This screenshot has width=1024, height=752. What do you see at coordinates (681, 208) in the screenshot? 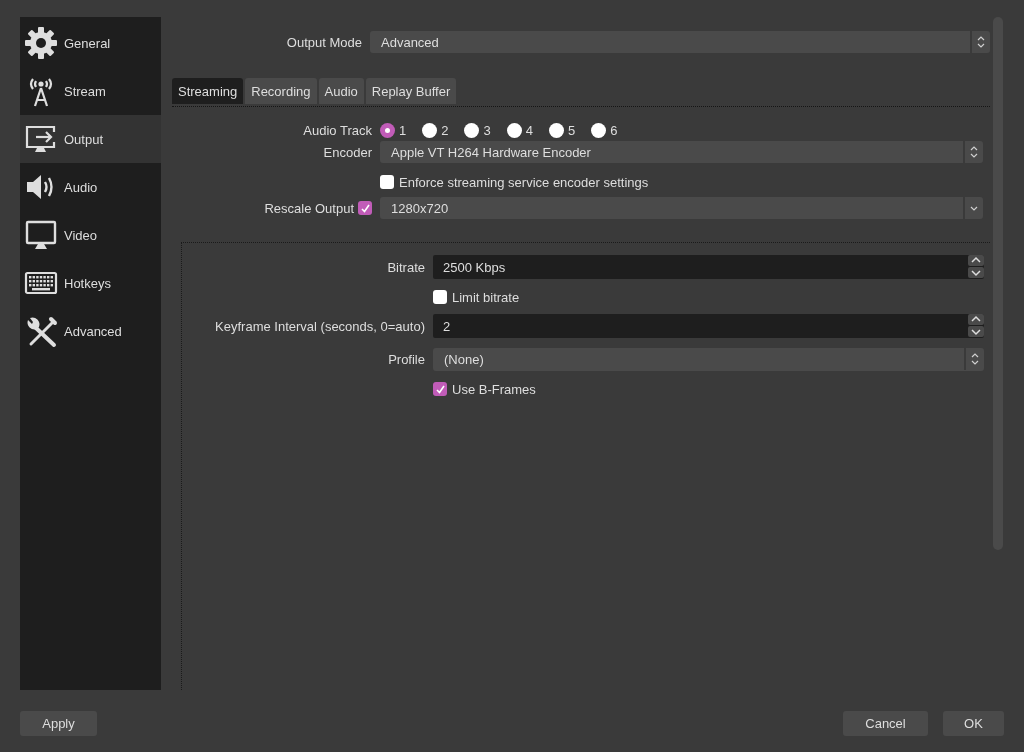
I see `dropdown: 1280x720` at bounding box center [681, 208].